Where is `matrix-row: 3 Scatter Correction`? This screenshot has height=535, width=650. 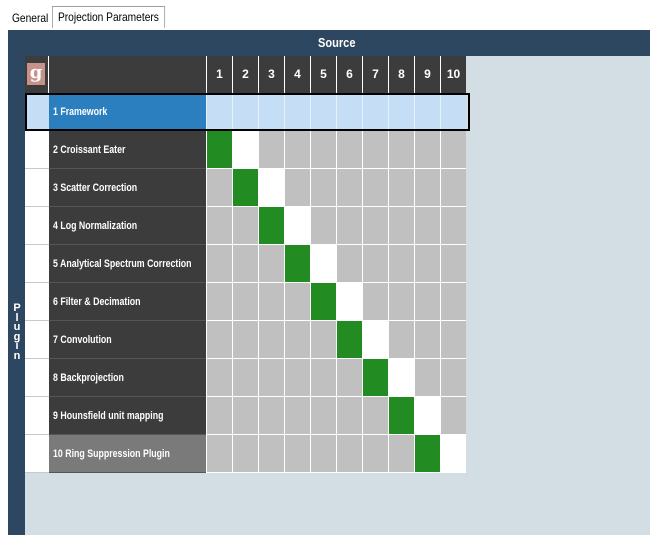
matrix-row: 3 Scatter Correction is located at coordinates (247, 188).